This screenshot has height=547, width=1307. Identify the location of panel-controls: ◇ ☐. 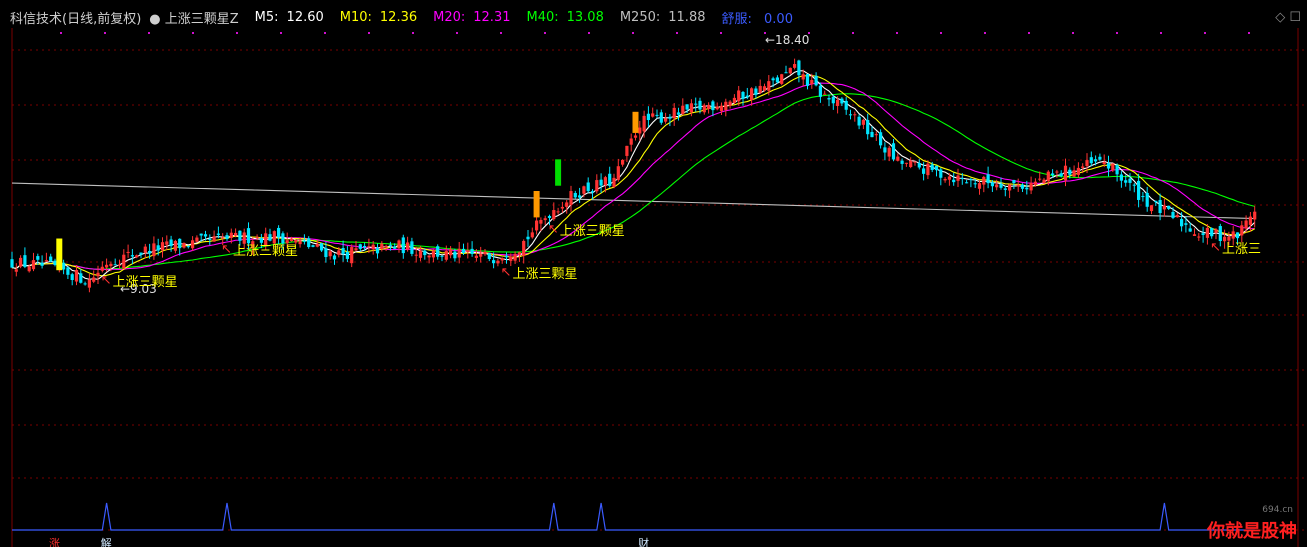
(1288, 17).